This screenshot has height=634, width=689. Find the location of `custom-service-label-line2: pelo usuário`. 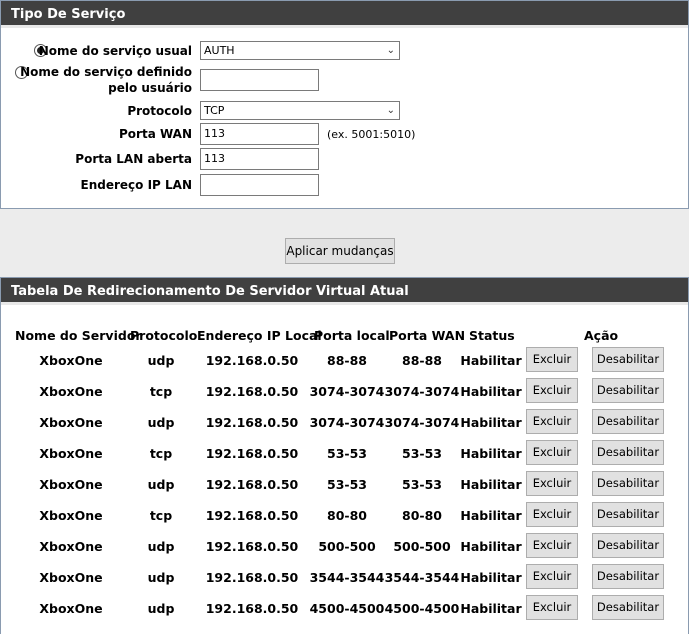

custom-service-label-line2: pelo usuário is located at coordinates (150, 88).